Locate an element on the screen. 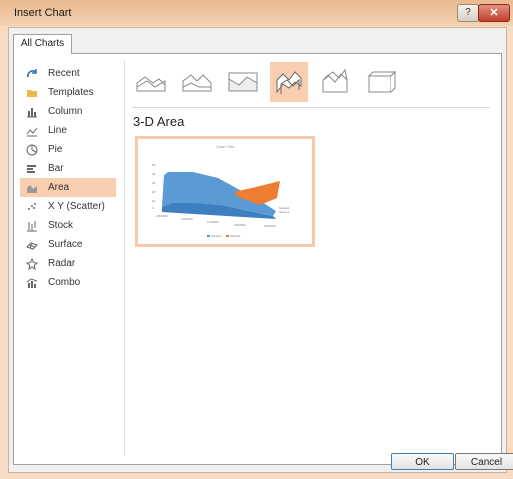  recent-icon is located at coordinates (32, 74).